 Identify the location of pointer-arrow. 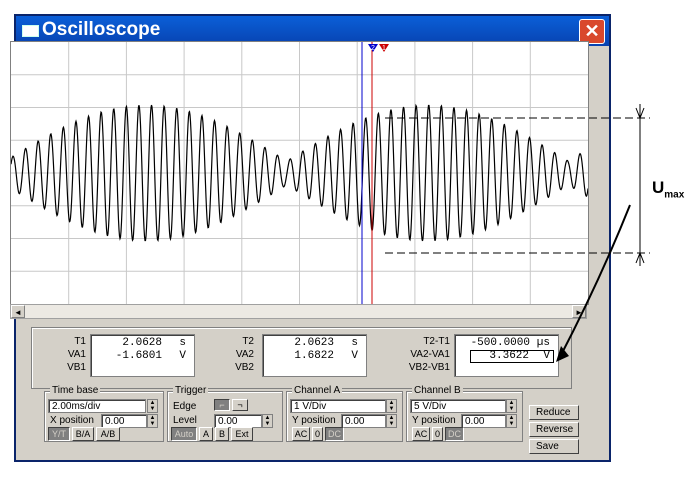
(595, 281).